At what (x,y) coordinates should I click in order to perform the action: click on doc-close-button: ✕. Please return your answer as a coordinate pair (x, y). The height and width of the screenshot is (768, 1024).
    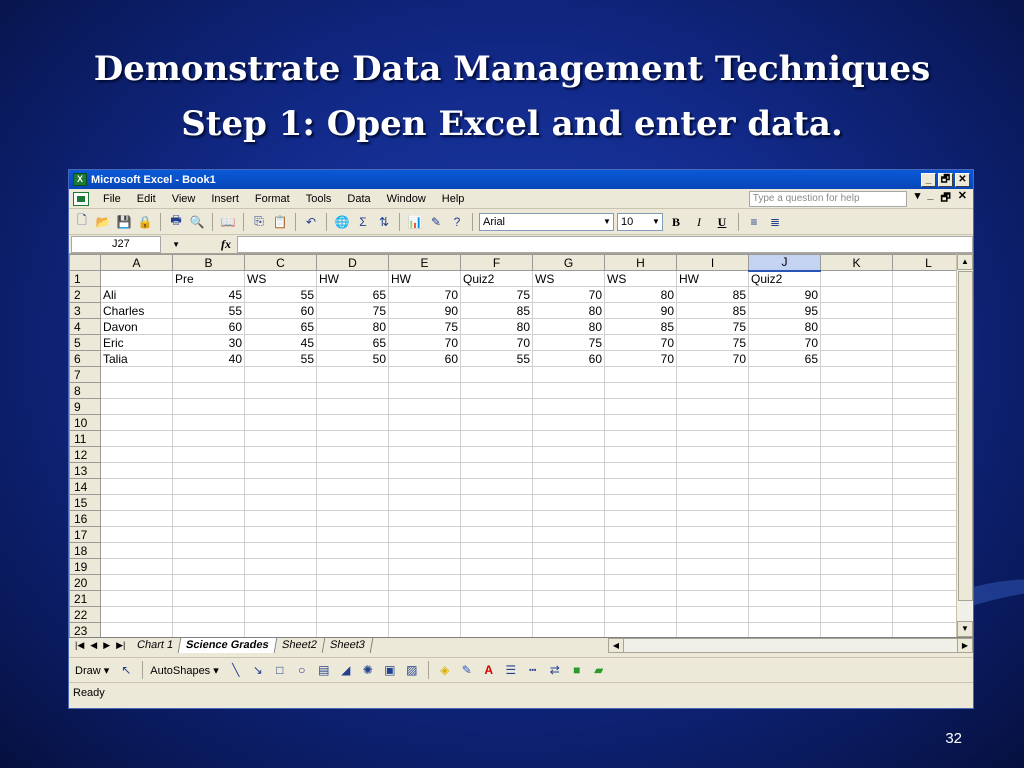
    Looking at the image, I should click on (962, 198).